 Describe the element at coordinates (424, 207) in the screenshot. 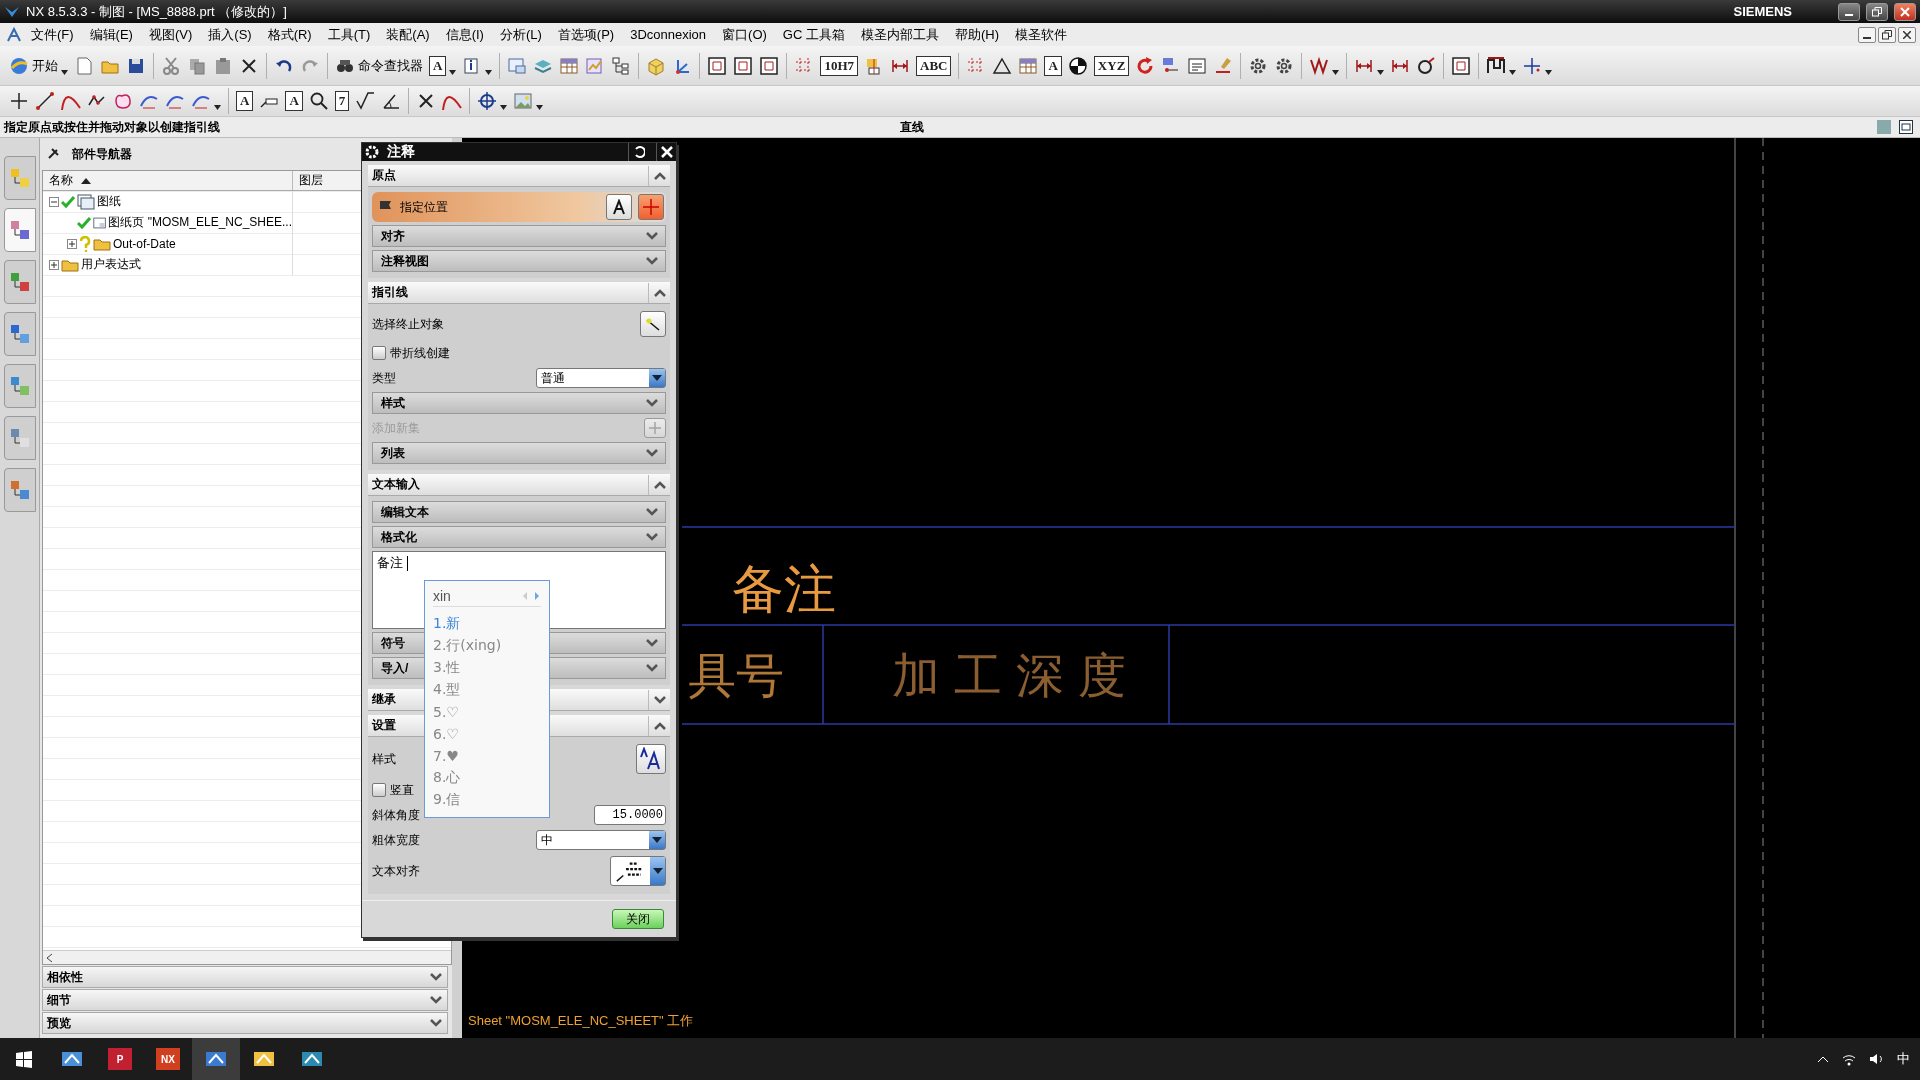

I see `step-label: 指定位置` at that location.